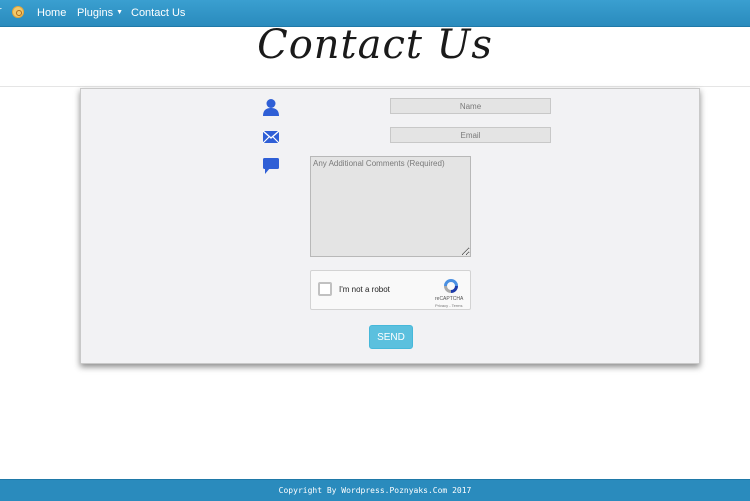  I want to click on recaptcha-brand: reCAPTCHA, so click(449, 299).